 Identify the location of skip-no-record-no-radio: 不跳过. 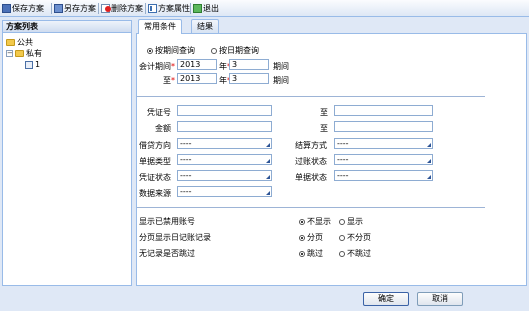
(355, 253).